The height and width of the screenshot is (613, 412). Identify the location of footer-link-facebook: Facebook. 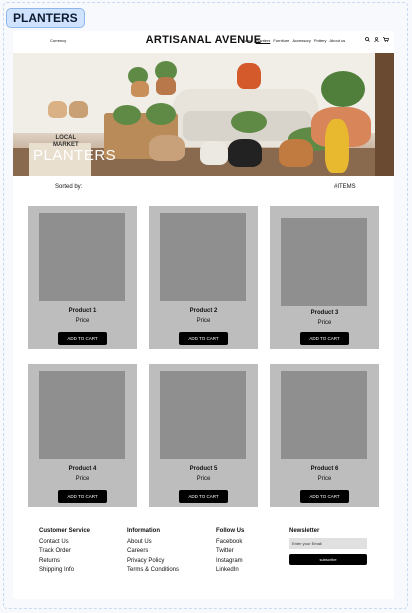
(230, 542).